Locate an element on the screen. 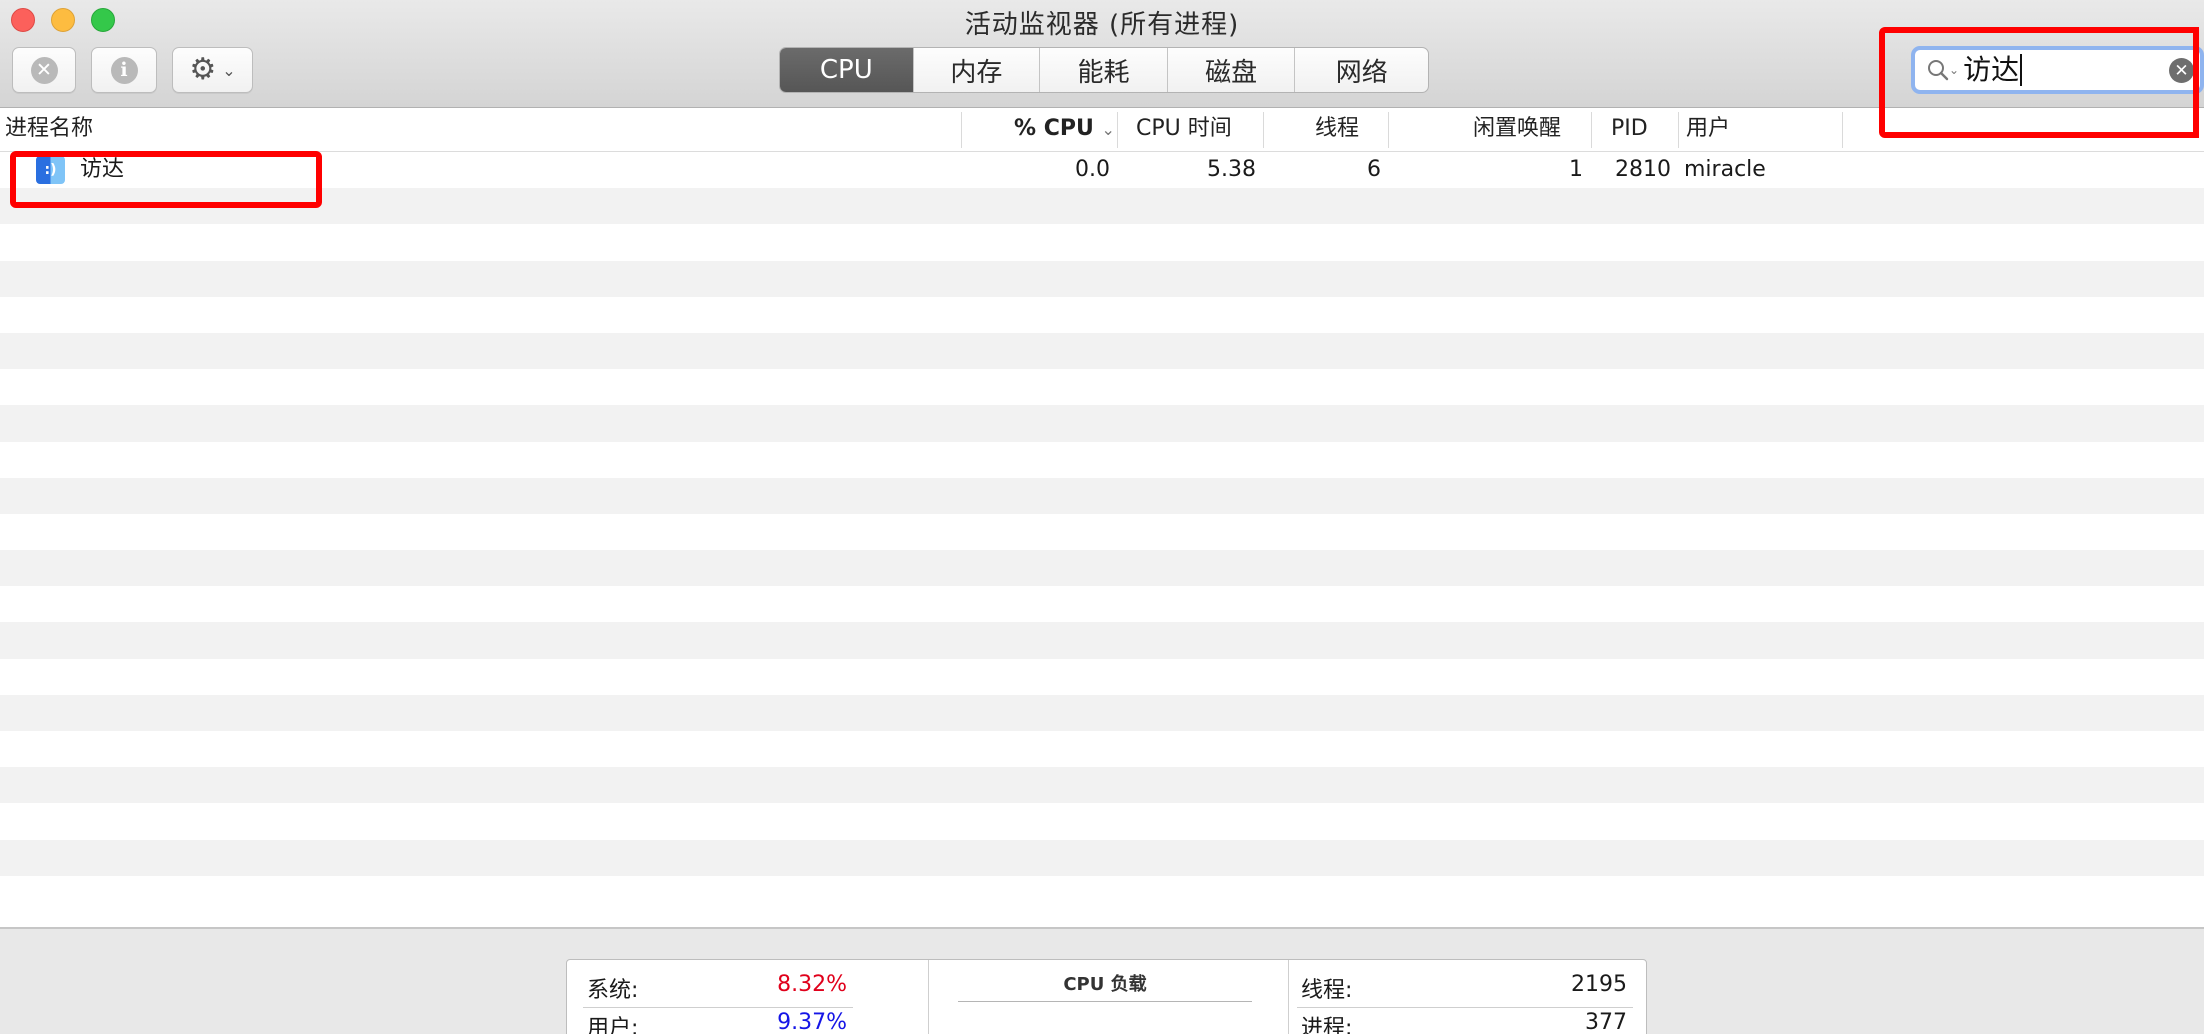 This screenshot has width=2204, height=1034. inspect-process-button: i is located at coordinates (124, 70).